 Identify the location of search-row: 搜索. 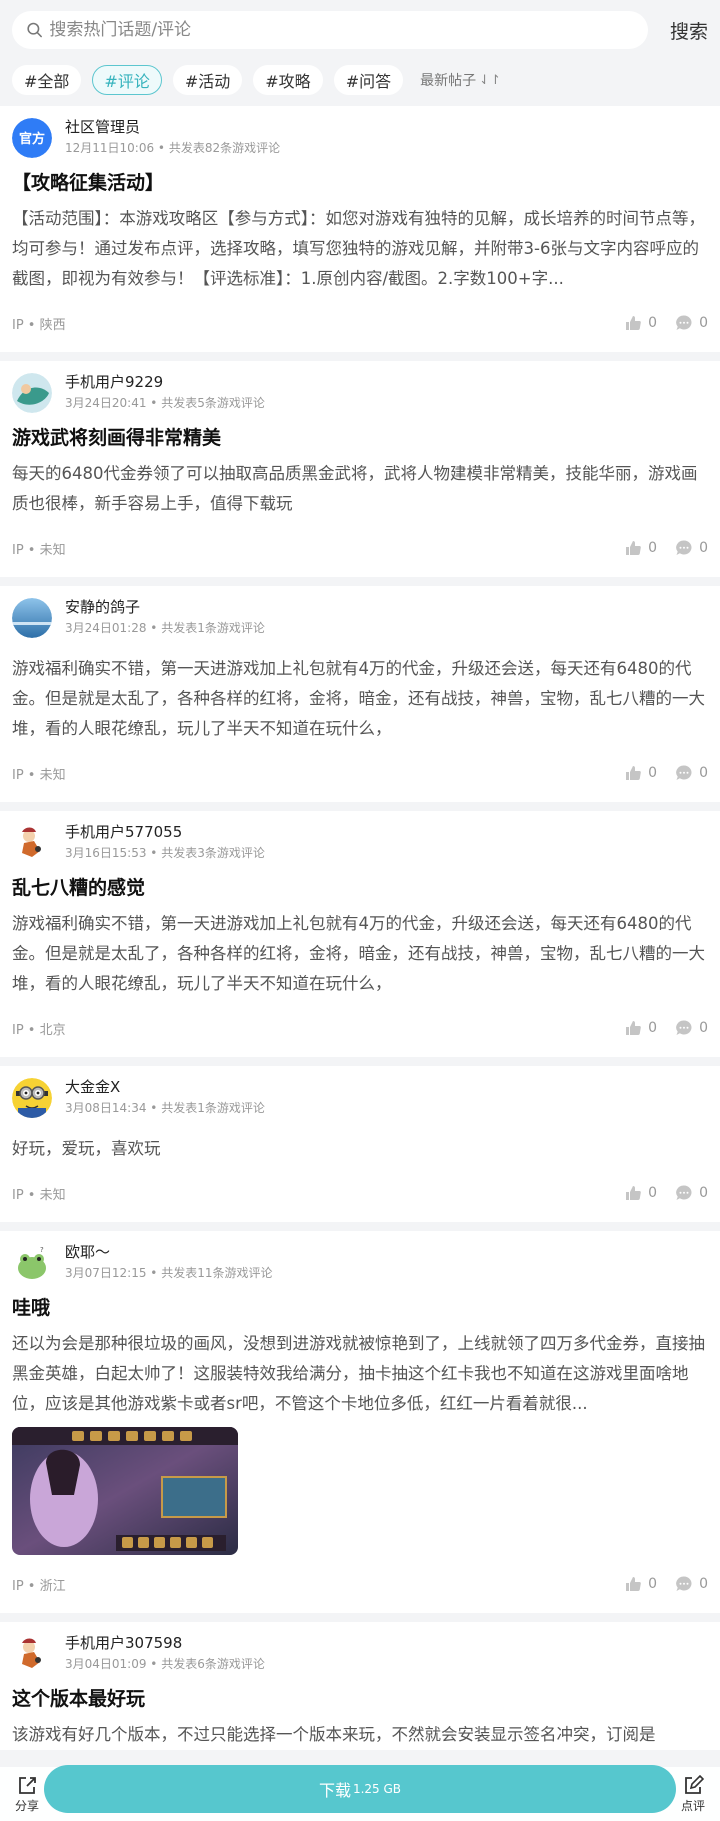
(360, 30).